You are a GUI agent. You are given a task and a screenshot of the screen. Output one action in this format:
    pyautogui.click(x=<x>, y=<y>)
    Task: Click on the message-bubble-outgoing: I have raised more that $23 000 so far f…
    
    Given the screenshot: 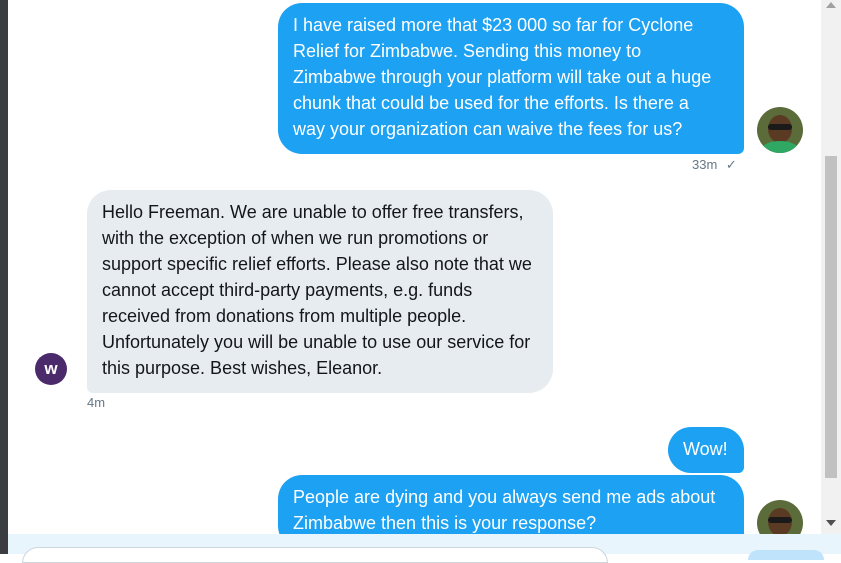 What is the action you would take?
    pyautogui.click(x=511, y=78)
    